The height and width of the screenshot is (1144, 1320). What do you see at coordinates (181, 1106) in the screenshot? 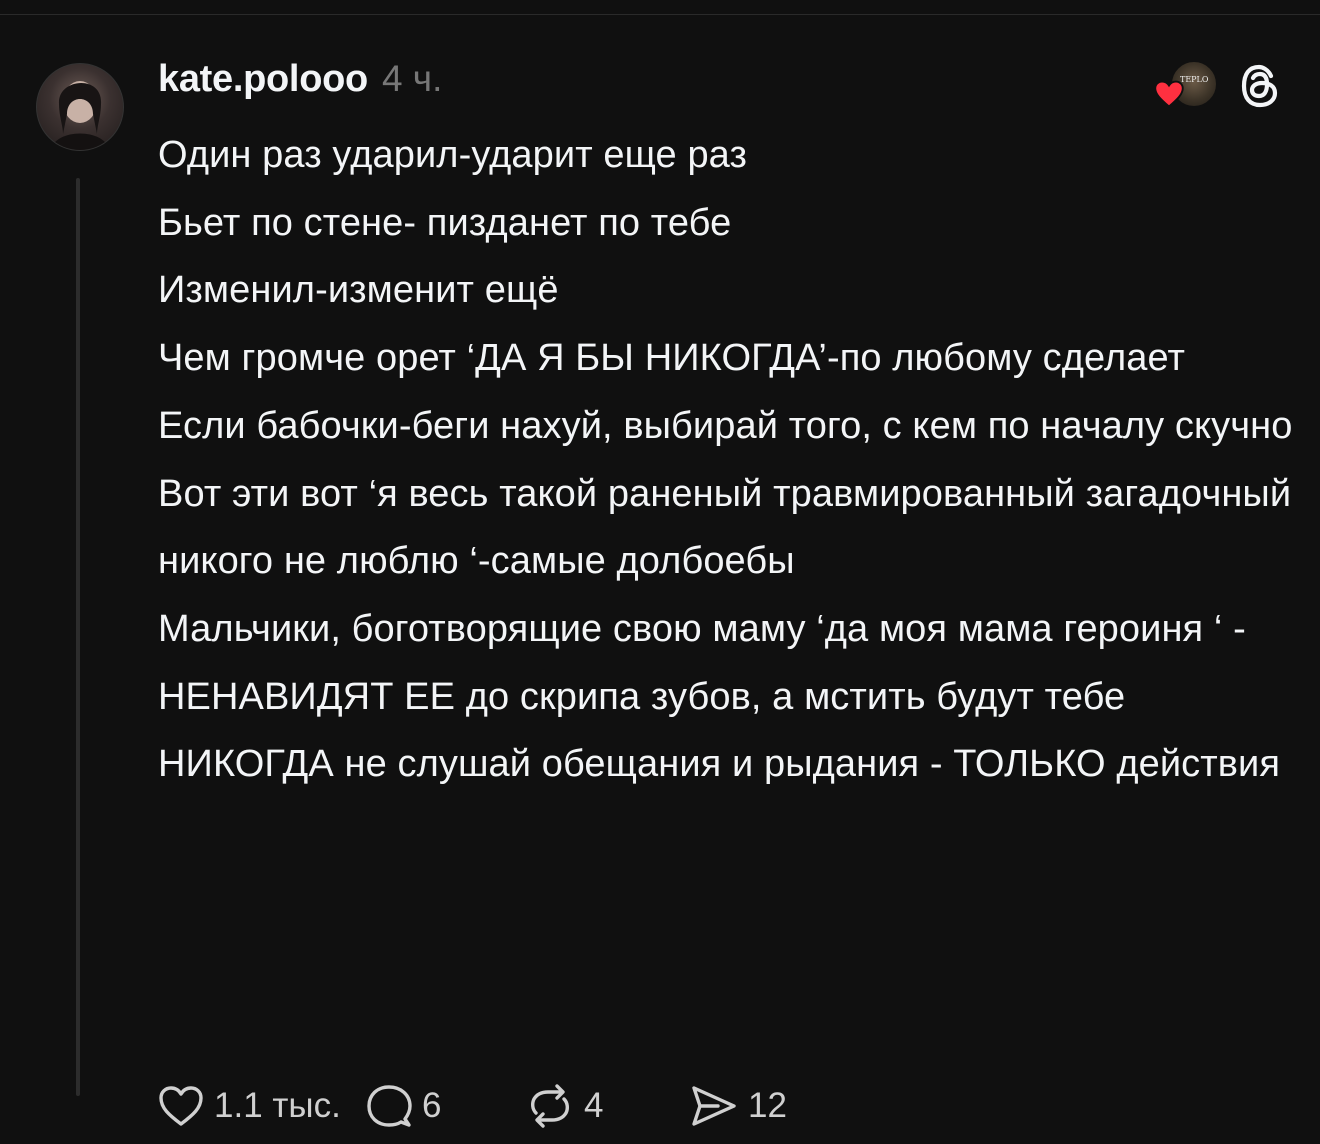
I see `heart-outline-icon` at bounding box center [181, 1106].